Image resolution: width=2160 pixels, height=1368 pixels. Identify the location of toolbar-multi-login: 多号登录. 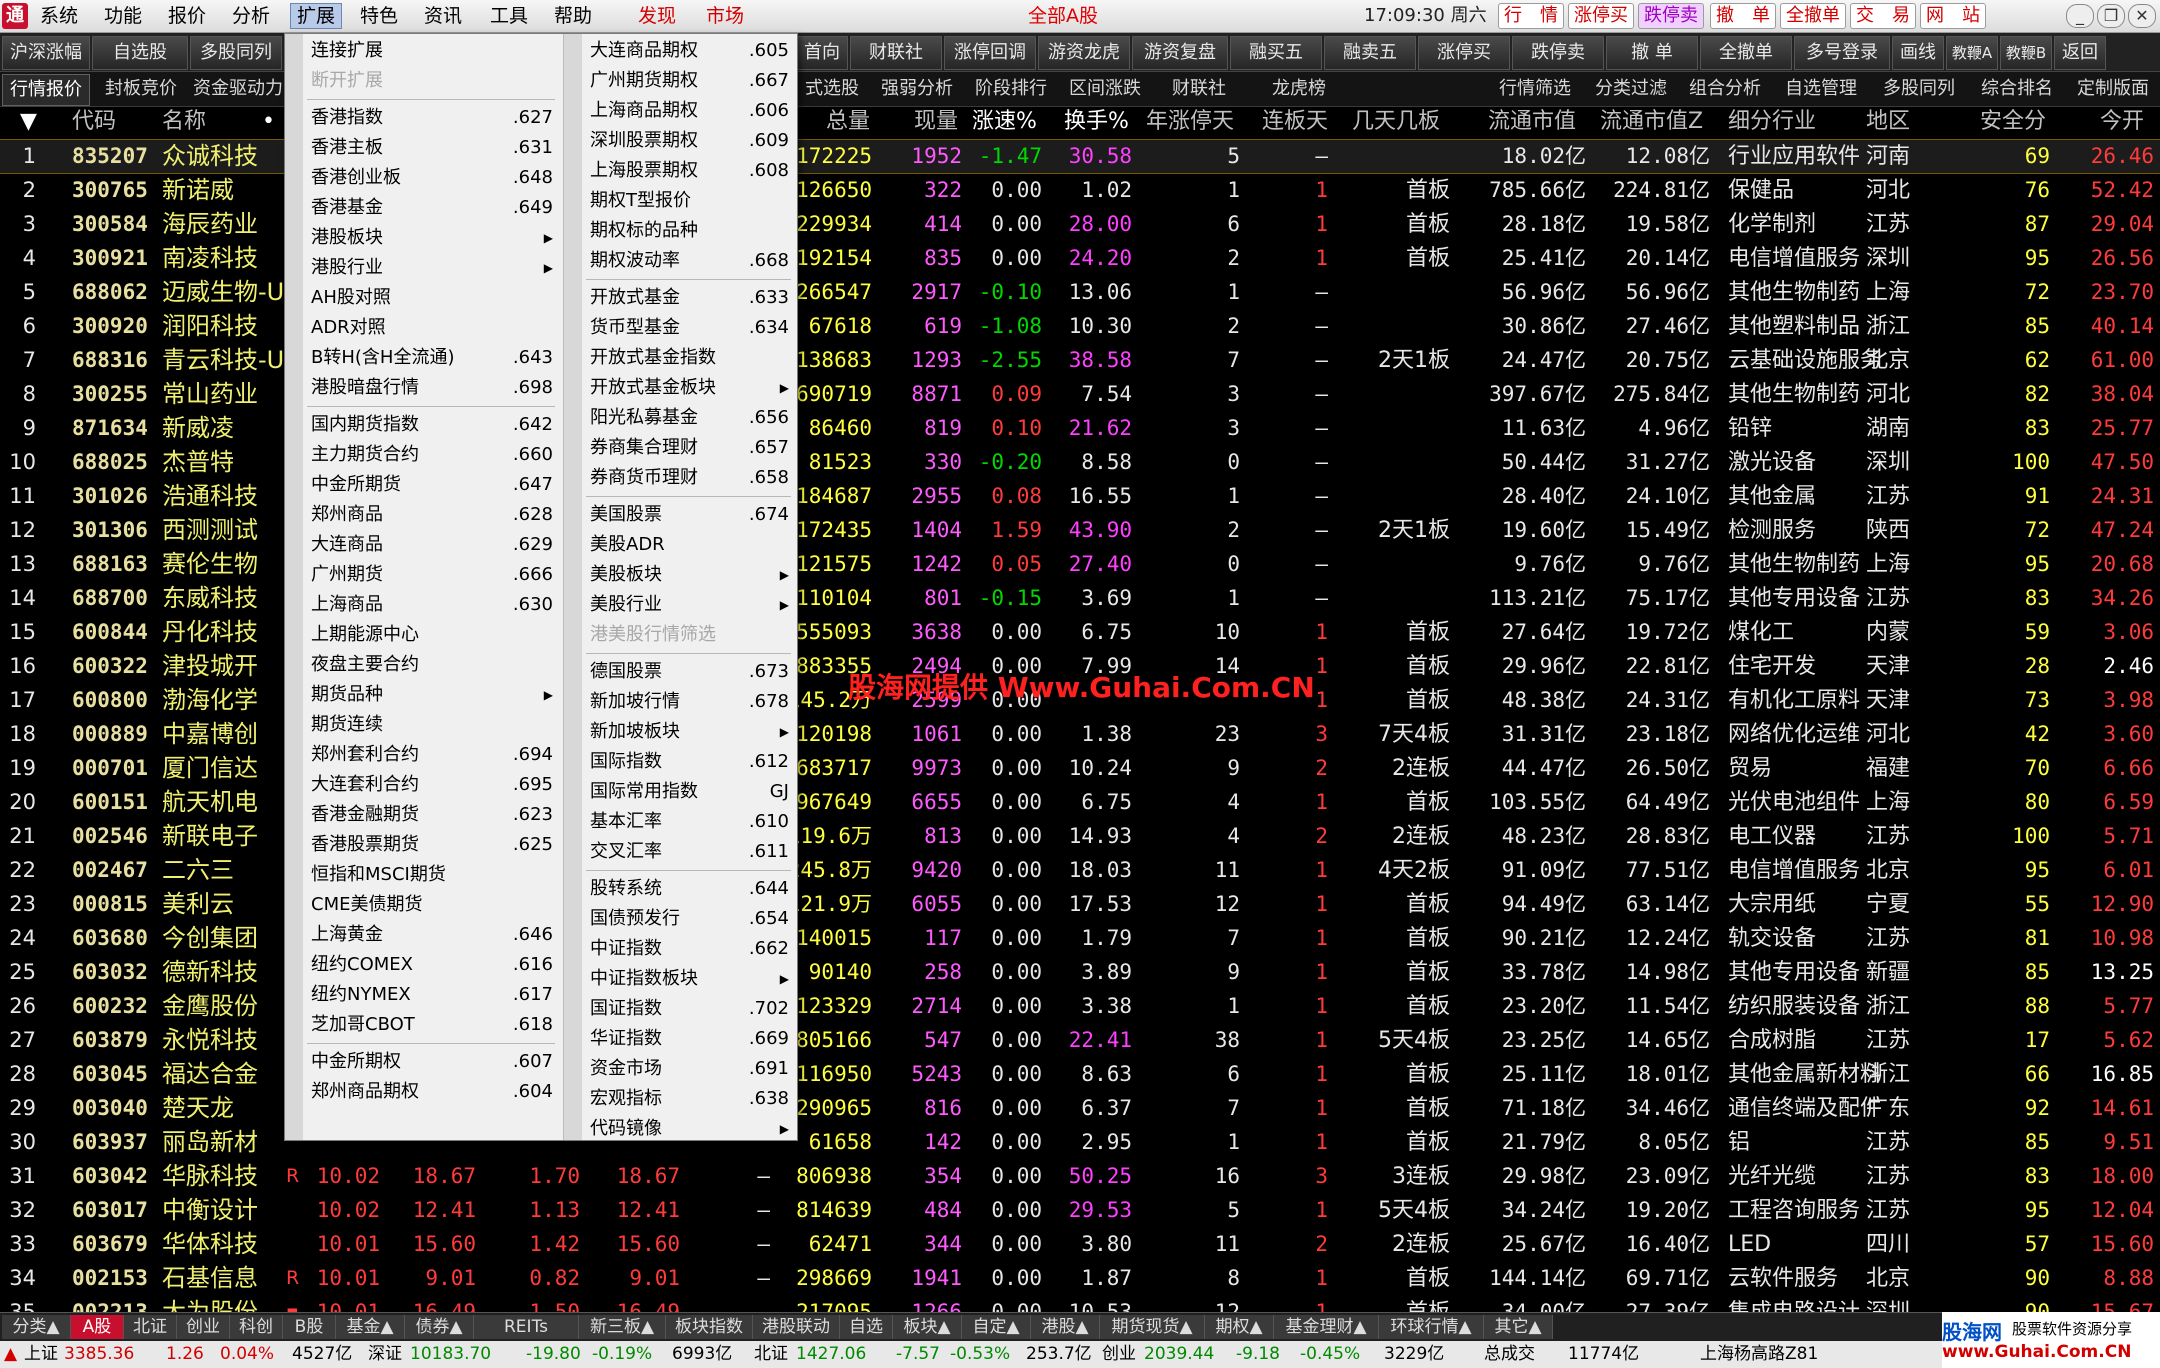
(1842, 53).